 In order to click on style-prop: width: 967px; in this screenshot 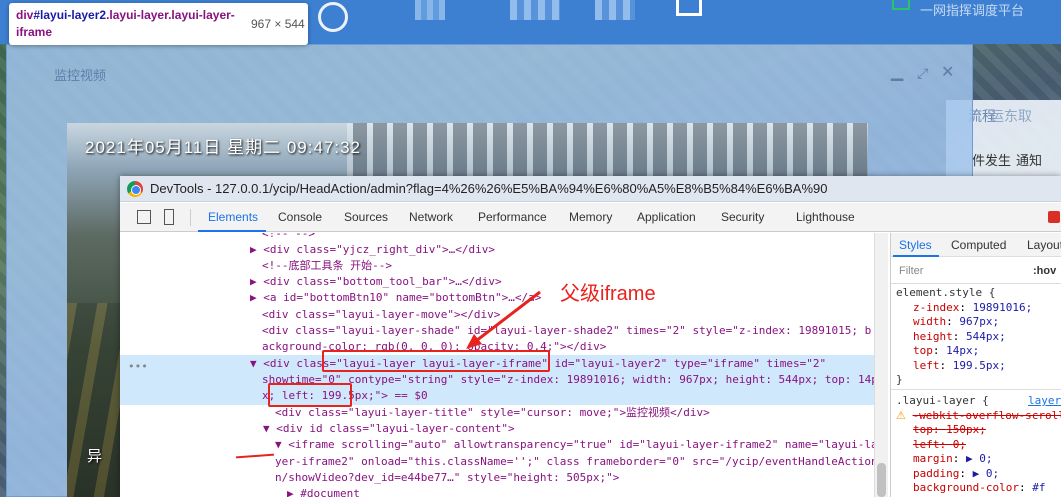, I will do `click(956, 322)`.